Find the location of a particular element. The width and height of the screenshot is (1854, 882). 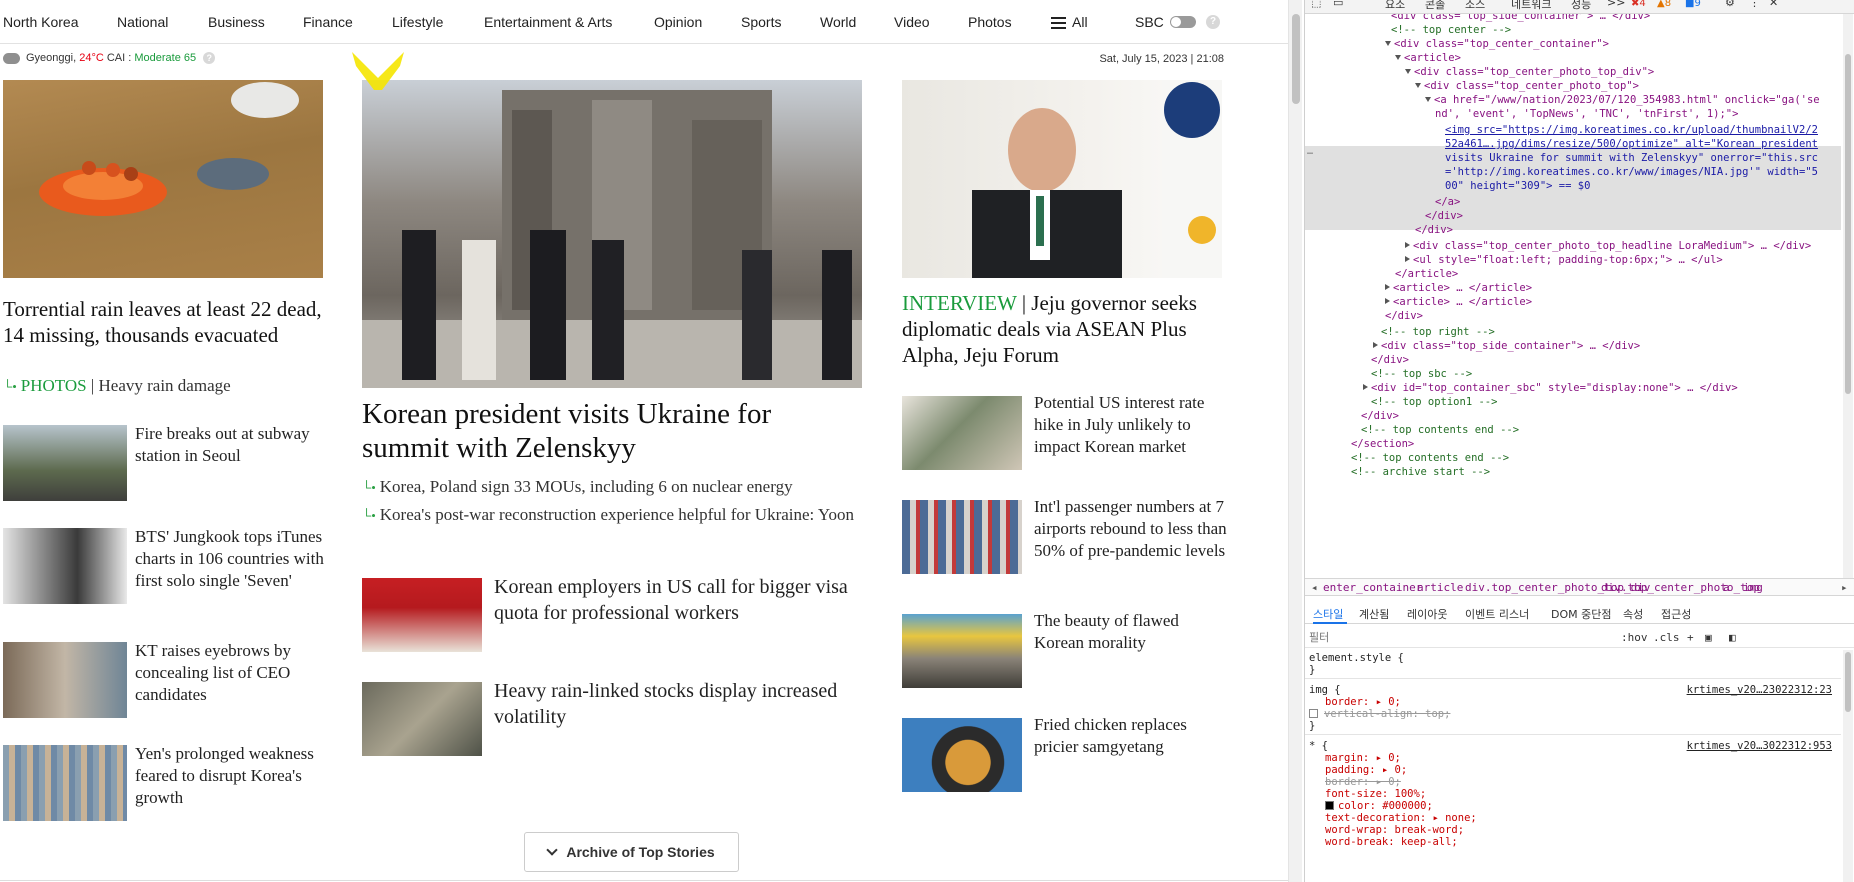

color-swatch is located at coordinates (1329, 805).